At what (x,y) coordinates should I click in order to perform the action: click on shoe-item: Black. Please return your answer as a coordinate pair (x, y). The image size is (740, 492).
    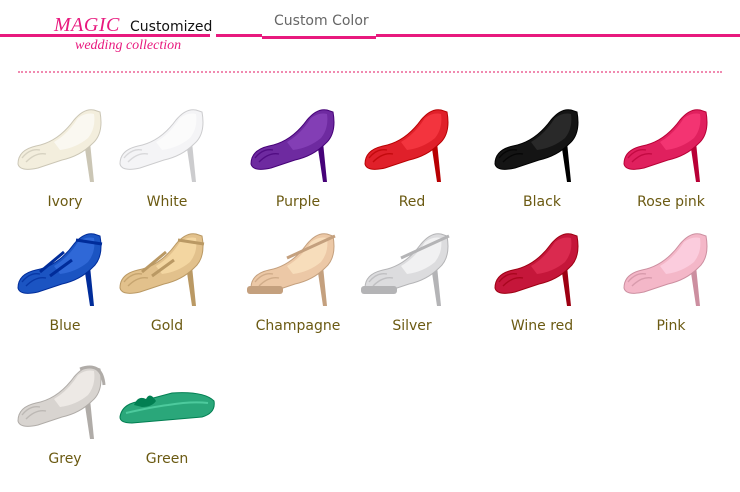
    Looking at the image, I should click on (542, 158).